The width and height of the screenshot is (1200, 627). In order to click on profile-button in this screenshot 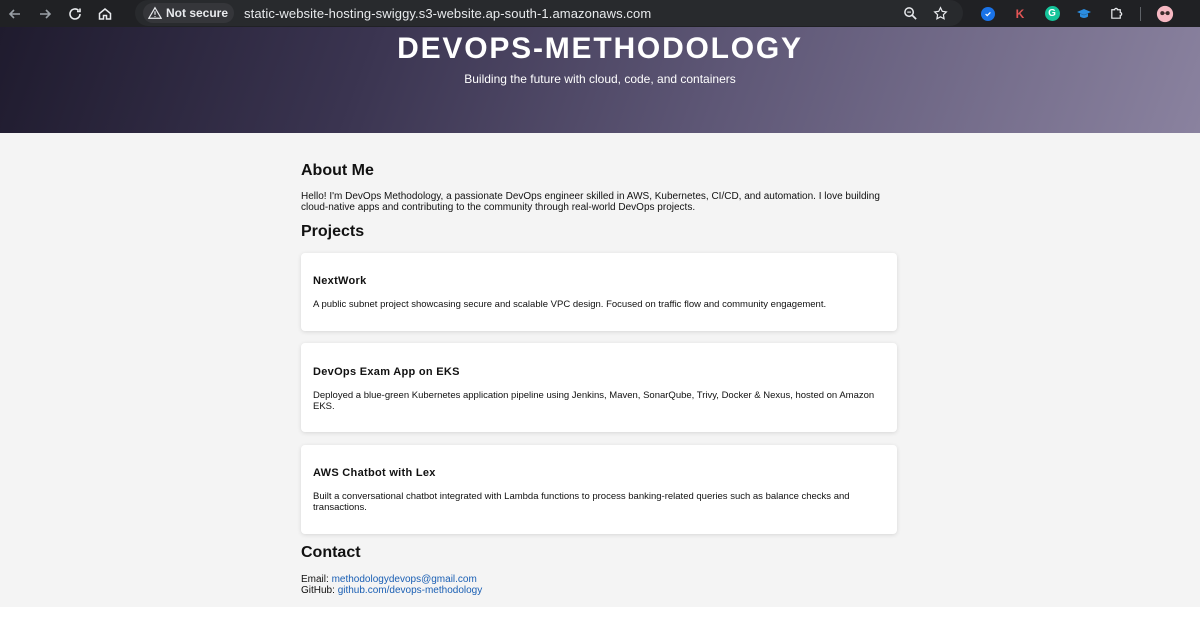, I will do `click(1165, 13)`.